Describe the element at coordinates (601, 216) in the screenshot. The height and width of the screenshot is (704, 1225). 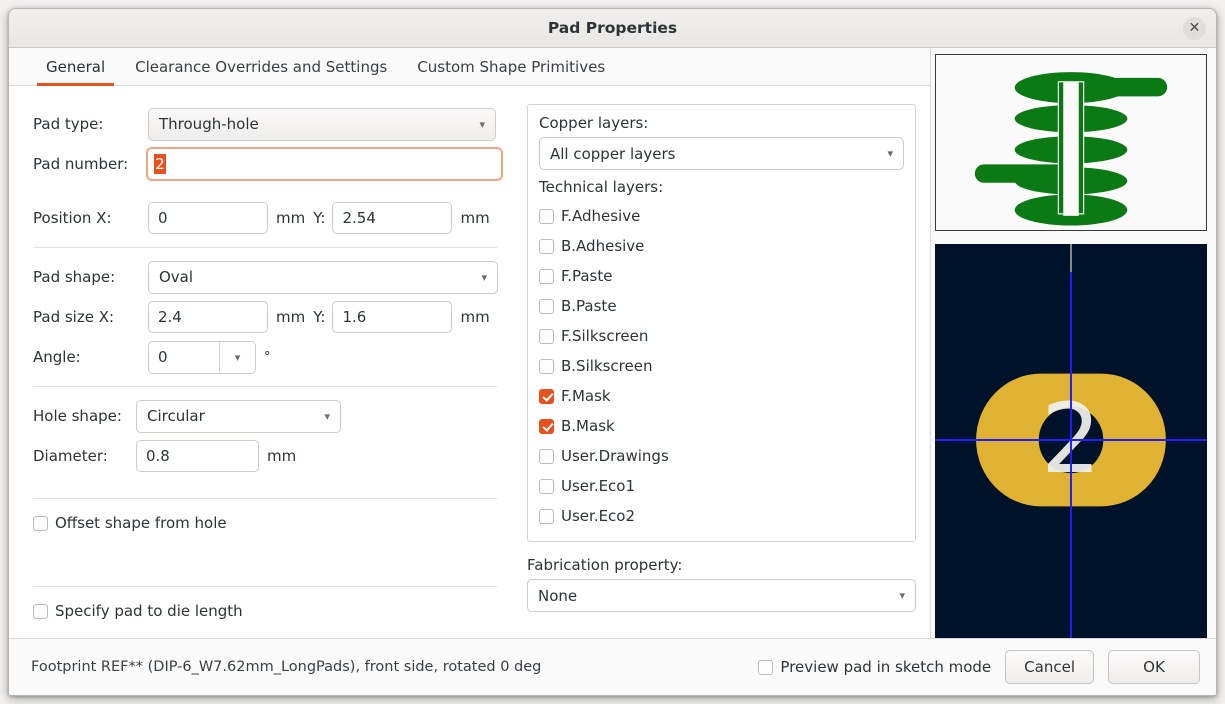
I see `layer-f-adhesive-label: F.Adhesive` at that location.